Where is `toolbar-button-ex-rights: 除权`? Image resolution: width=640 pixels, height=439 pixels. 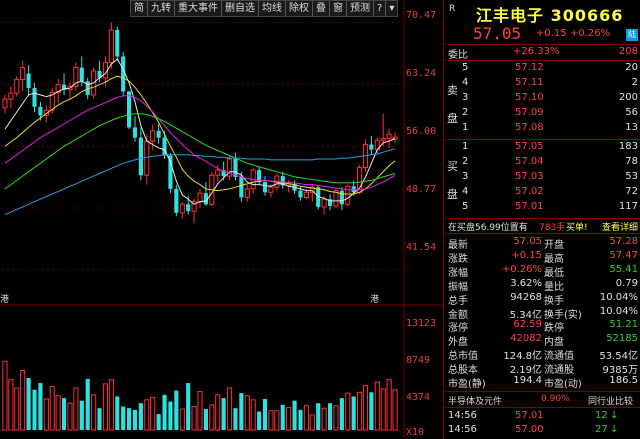
toolbar-button-ex-rights: 除权 is located at coordinates (299, 8).